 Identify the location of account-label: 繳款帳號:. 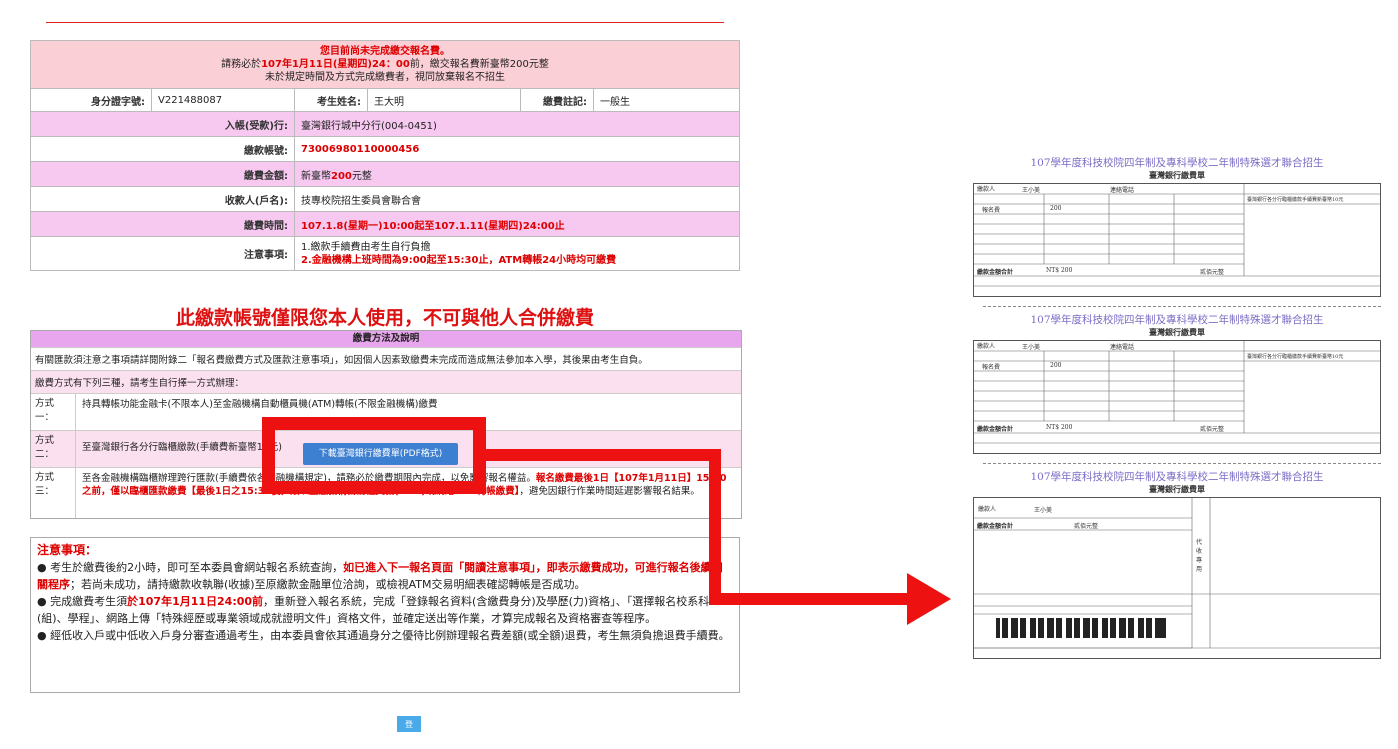
(162, 149).